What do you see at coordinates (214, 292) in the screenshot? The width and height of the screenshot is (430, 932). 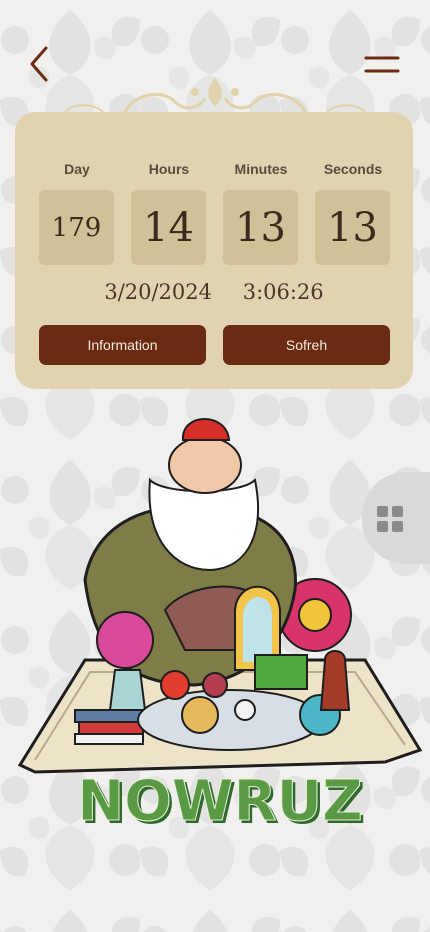 I see `target-datetime: 3/20/2024 3:06:26` at bounding box center [214, 292].